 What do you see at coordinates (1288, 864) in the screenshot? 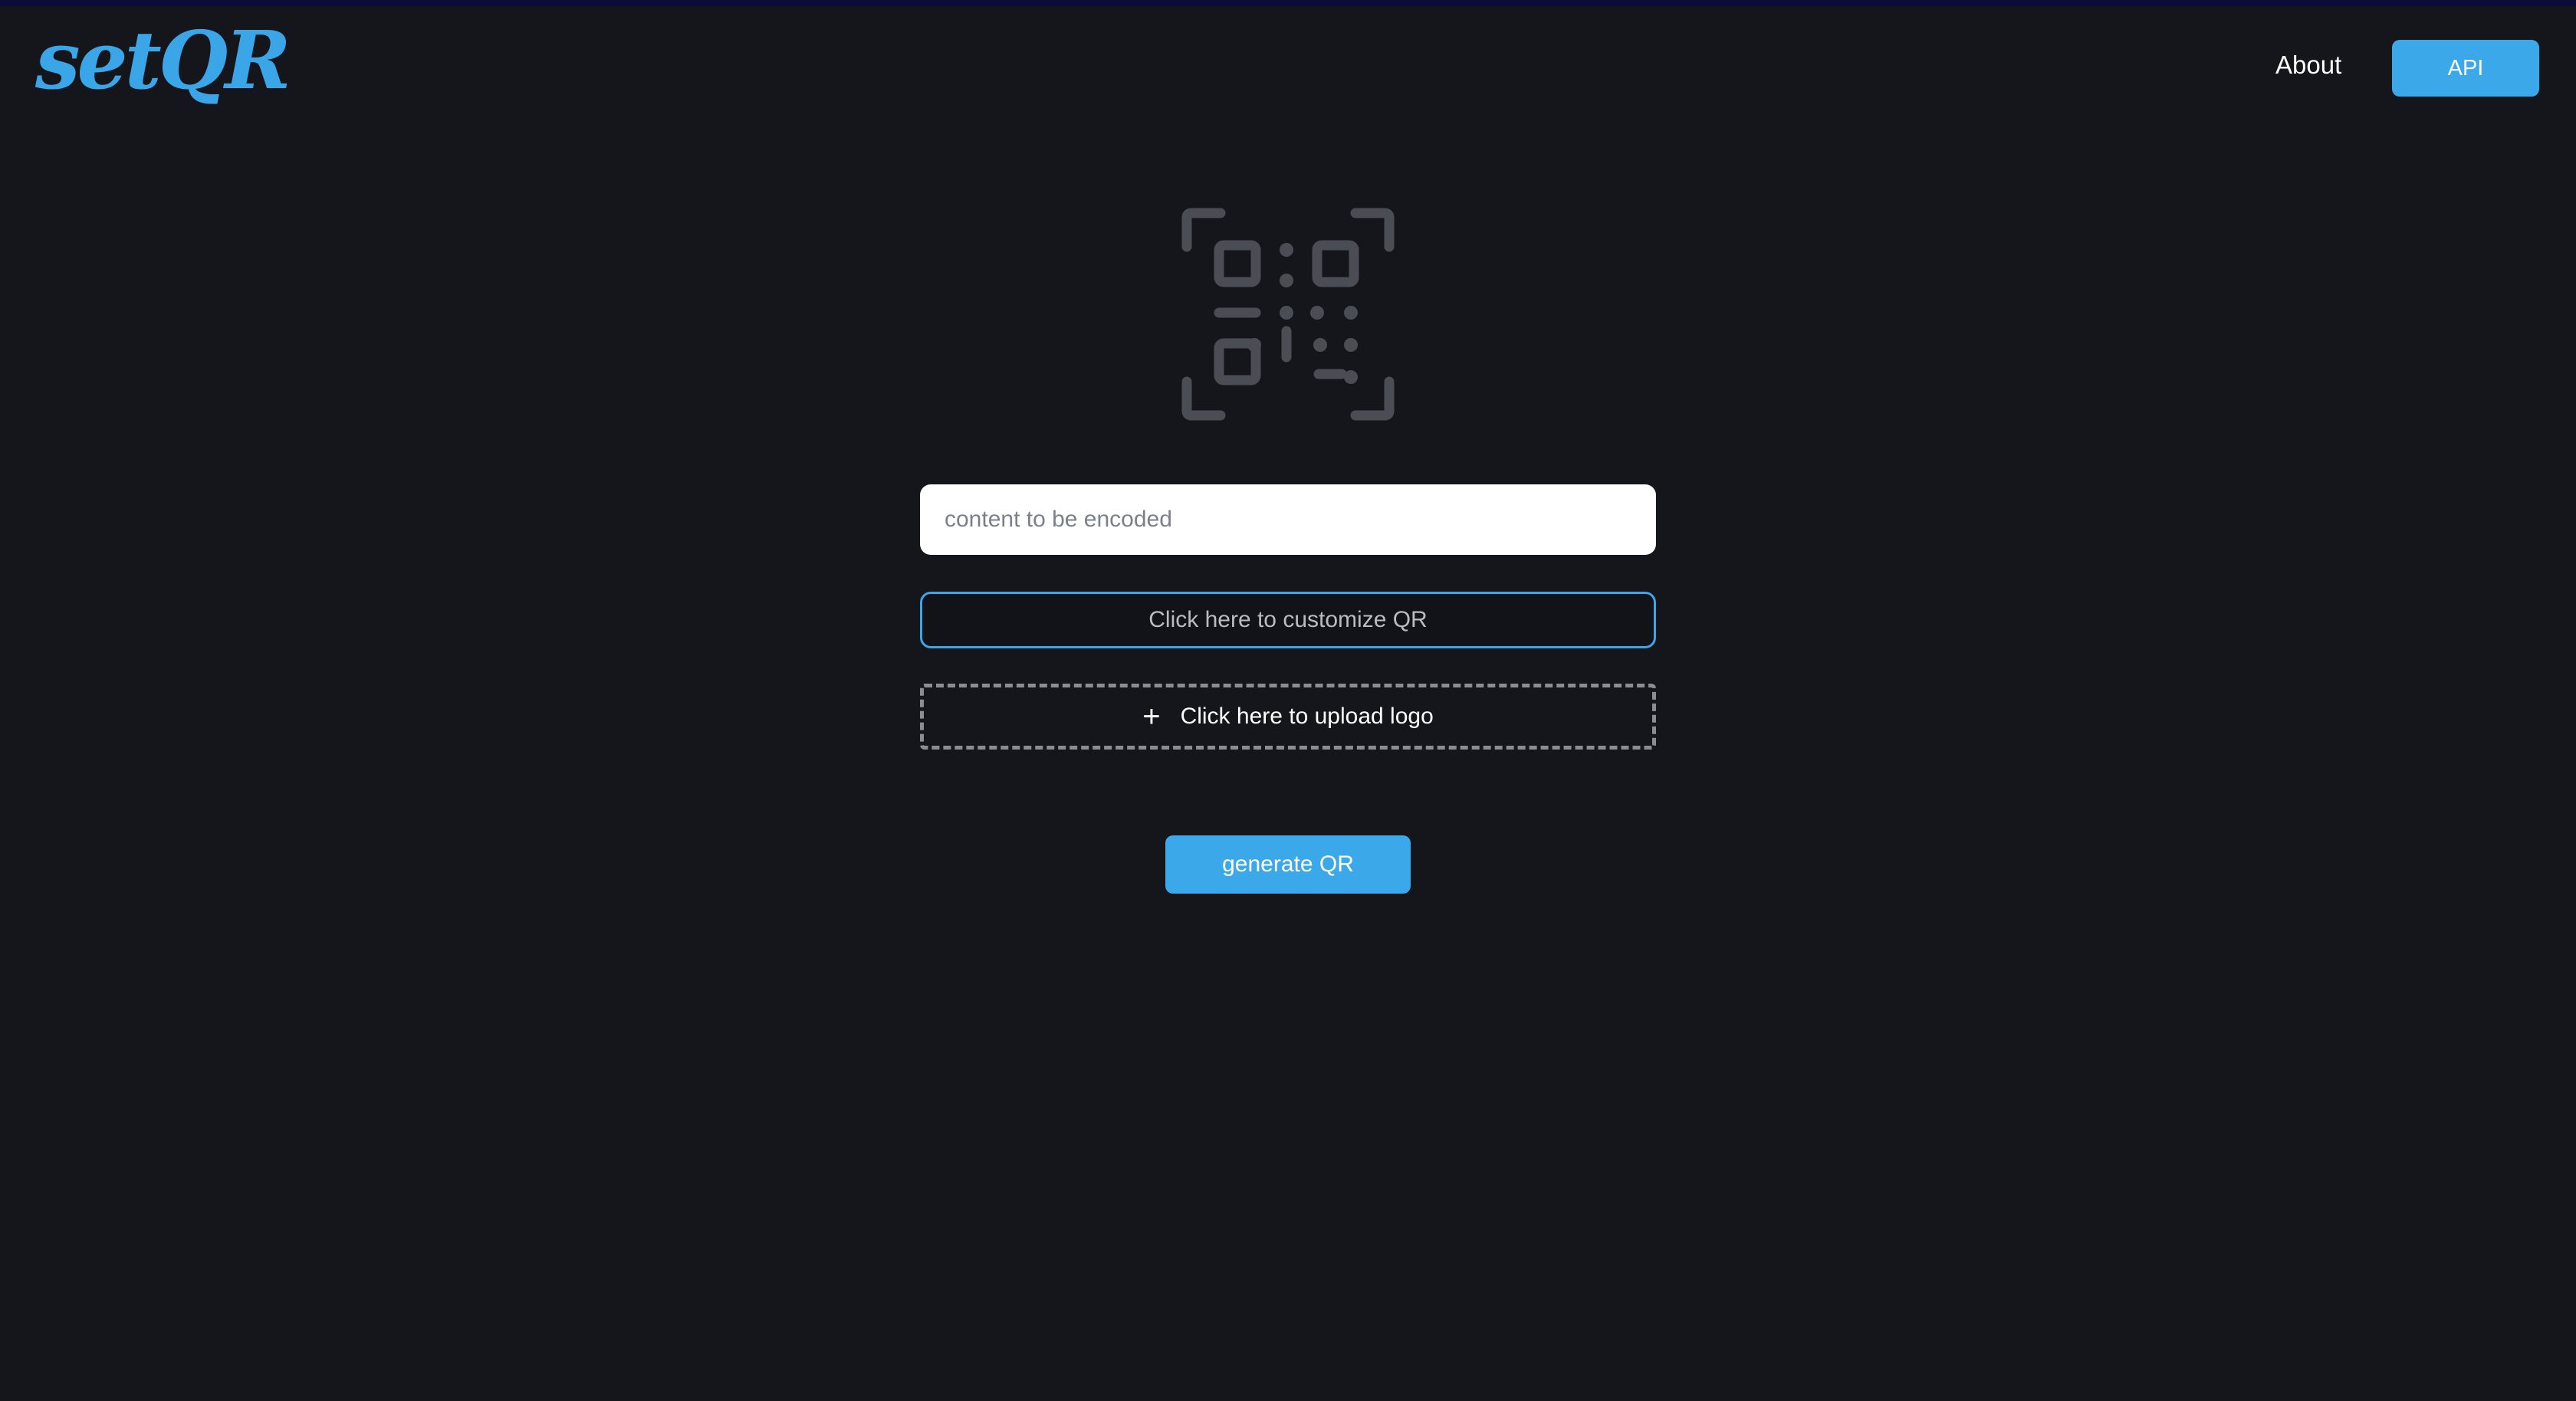
I see `generate-qr-button: generate QR` at bounding box center [1288, 864].